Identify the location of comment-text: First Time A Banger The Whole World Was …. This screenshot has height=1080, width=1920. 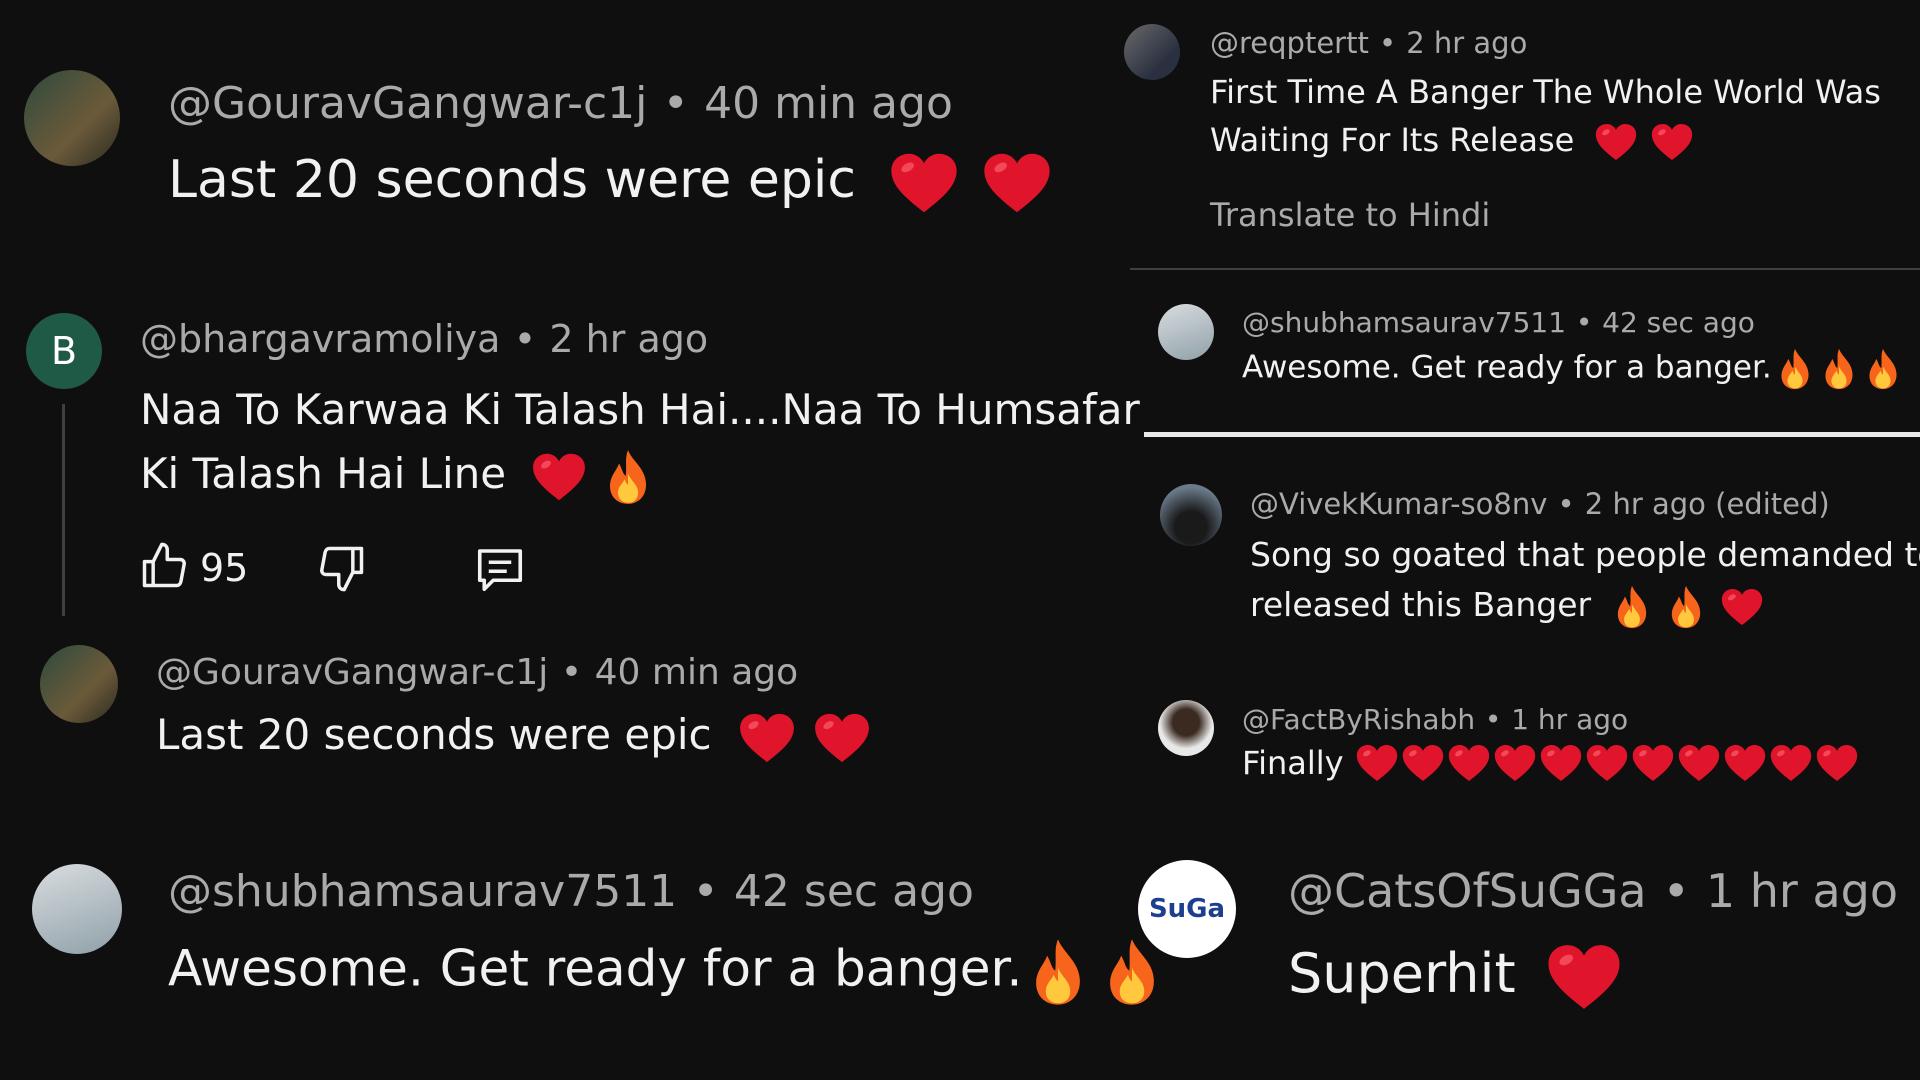
(1545, 116).